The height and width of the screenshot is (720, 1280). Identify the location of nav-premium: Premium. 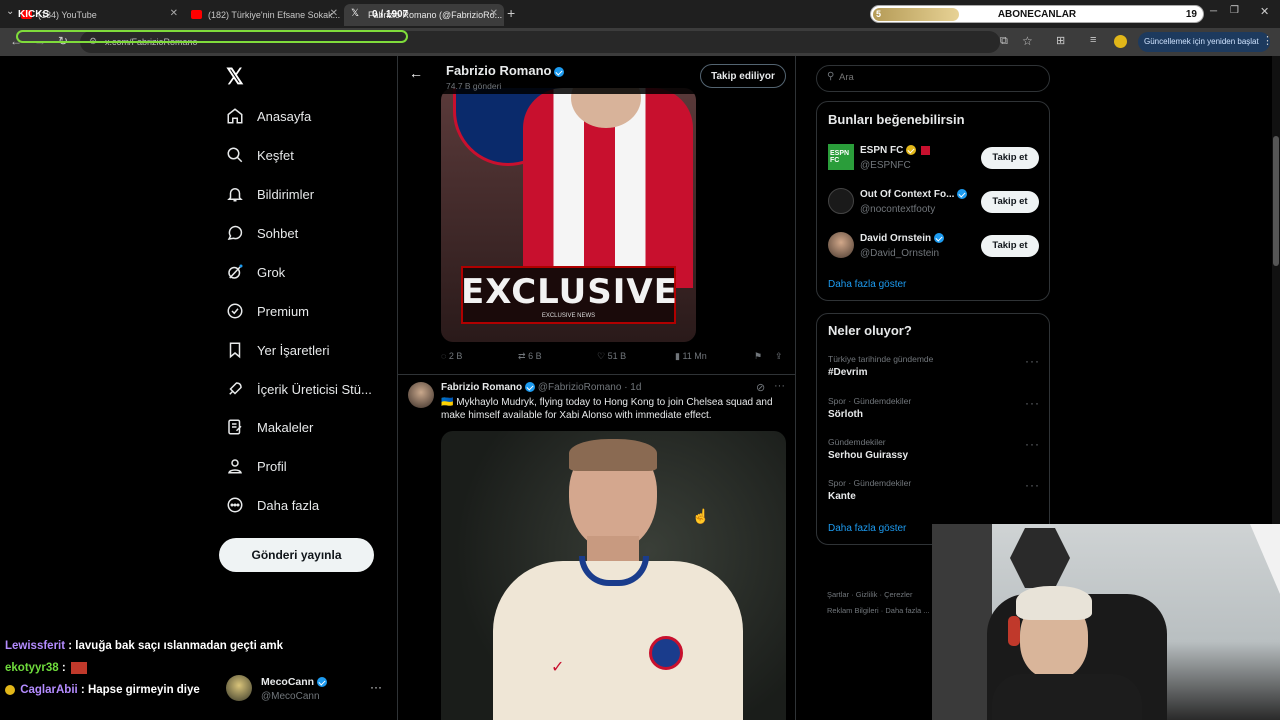
(267, 311).